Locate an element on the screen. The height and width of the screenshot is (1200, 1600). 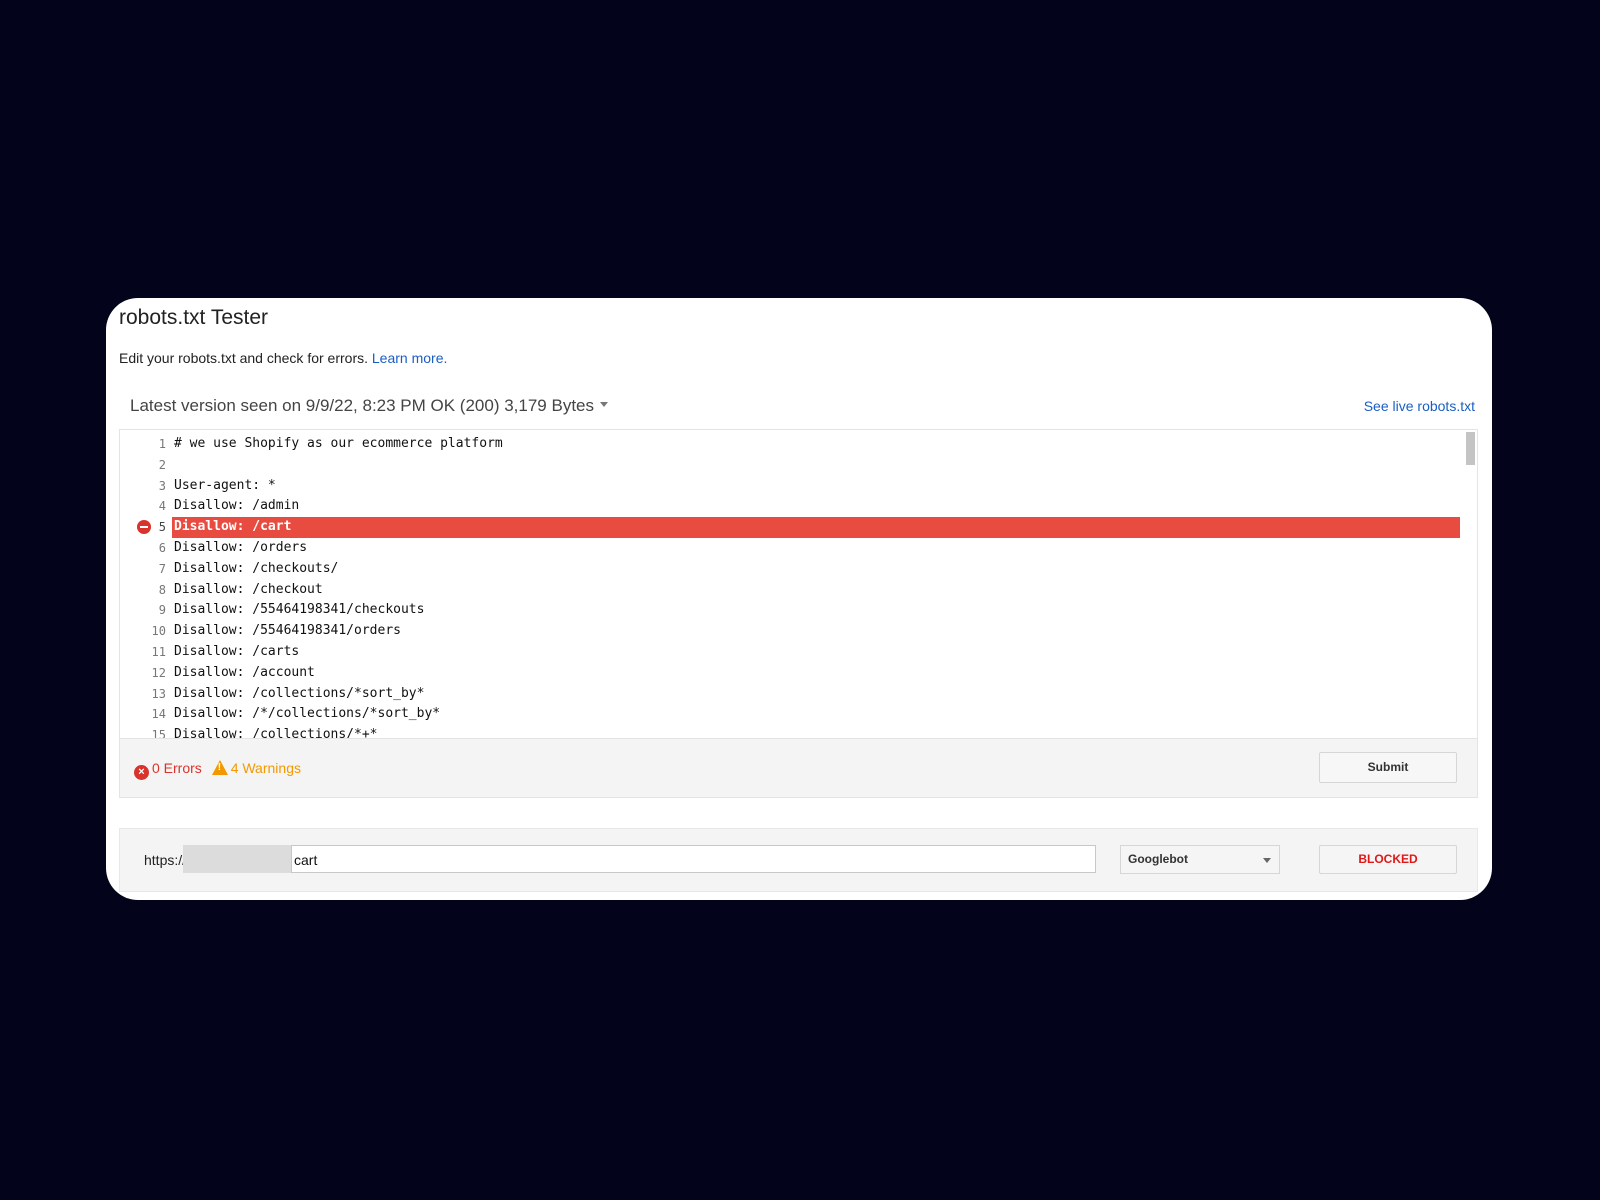
scrollbar-thumb is located at coordinates (1470, 448).